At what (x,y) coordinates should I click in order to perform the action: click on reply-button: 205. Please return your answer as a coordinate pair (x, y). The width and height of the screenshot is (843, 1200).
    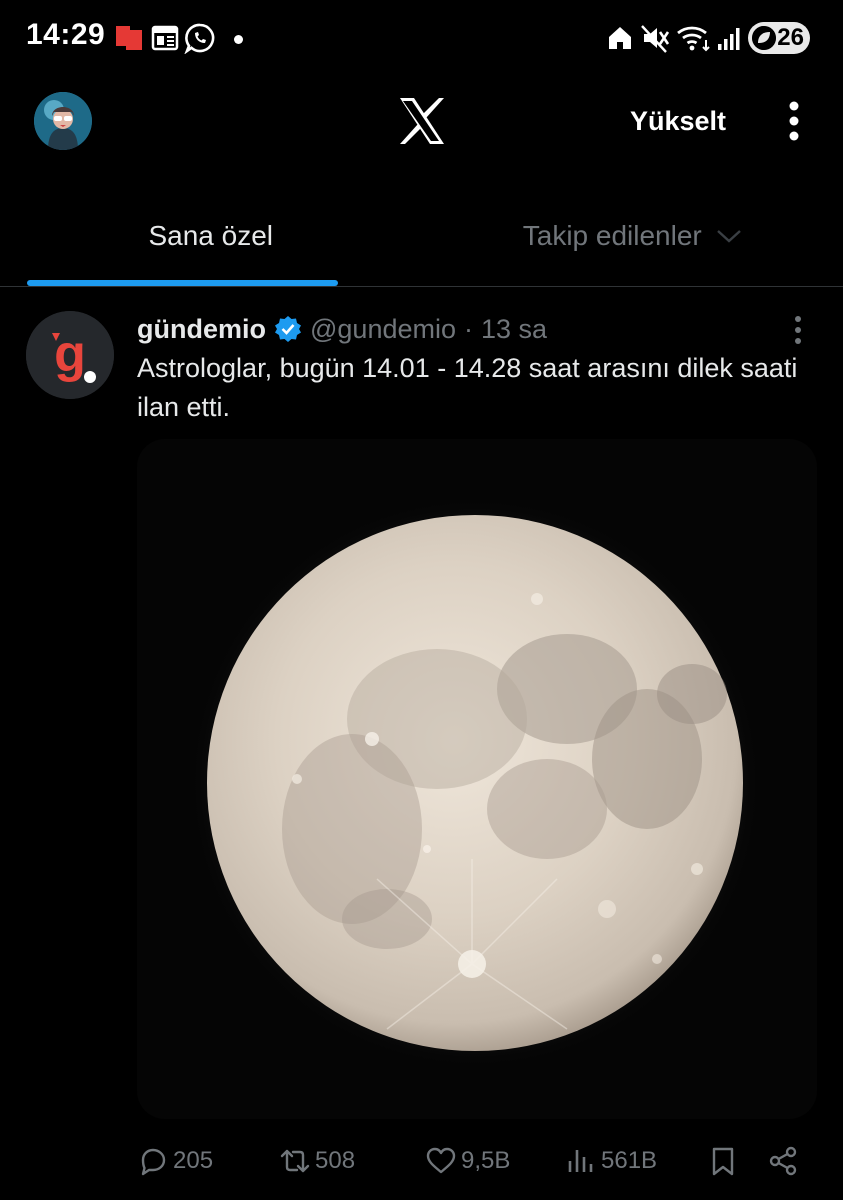
    Looking at the image, I should click on (175, 1161).